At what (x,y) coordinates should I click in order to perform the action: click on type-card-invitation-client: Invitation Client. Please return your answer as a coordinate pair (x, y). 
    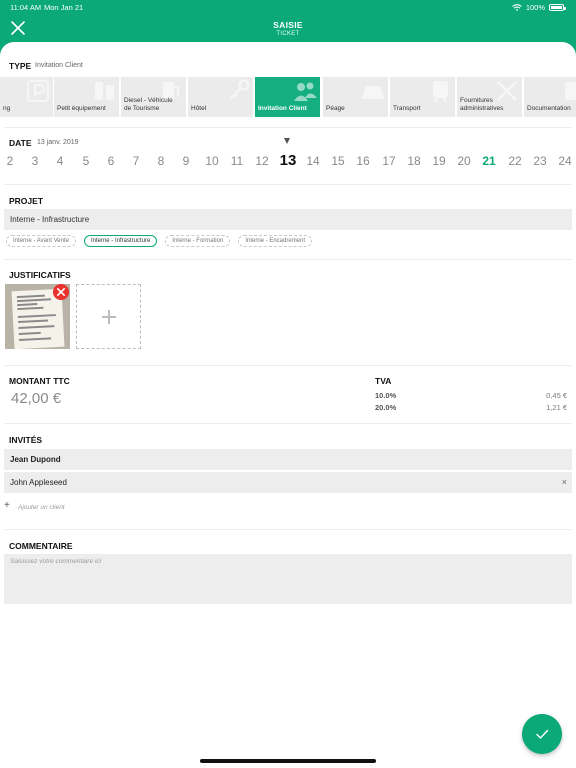
    Looking at the image, I should click on (287, 97).